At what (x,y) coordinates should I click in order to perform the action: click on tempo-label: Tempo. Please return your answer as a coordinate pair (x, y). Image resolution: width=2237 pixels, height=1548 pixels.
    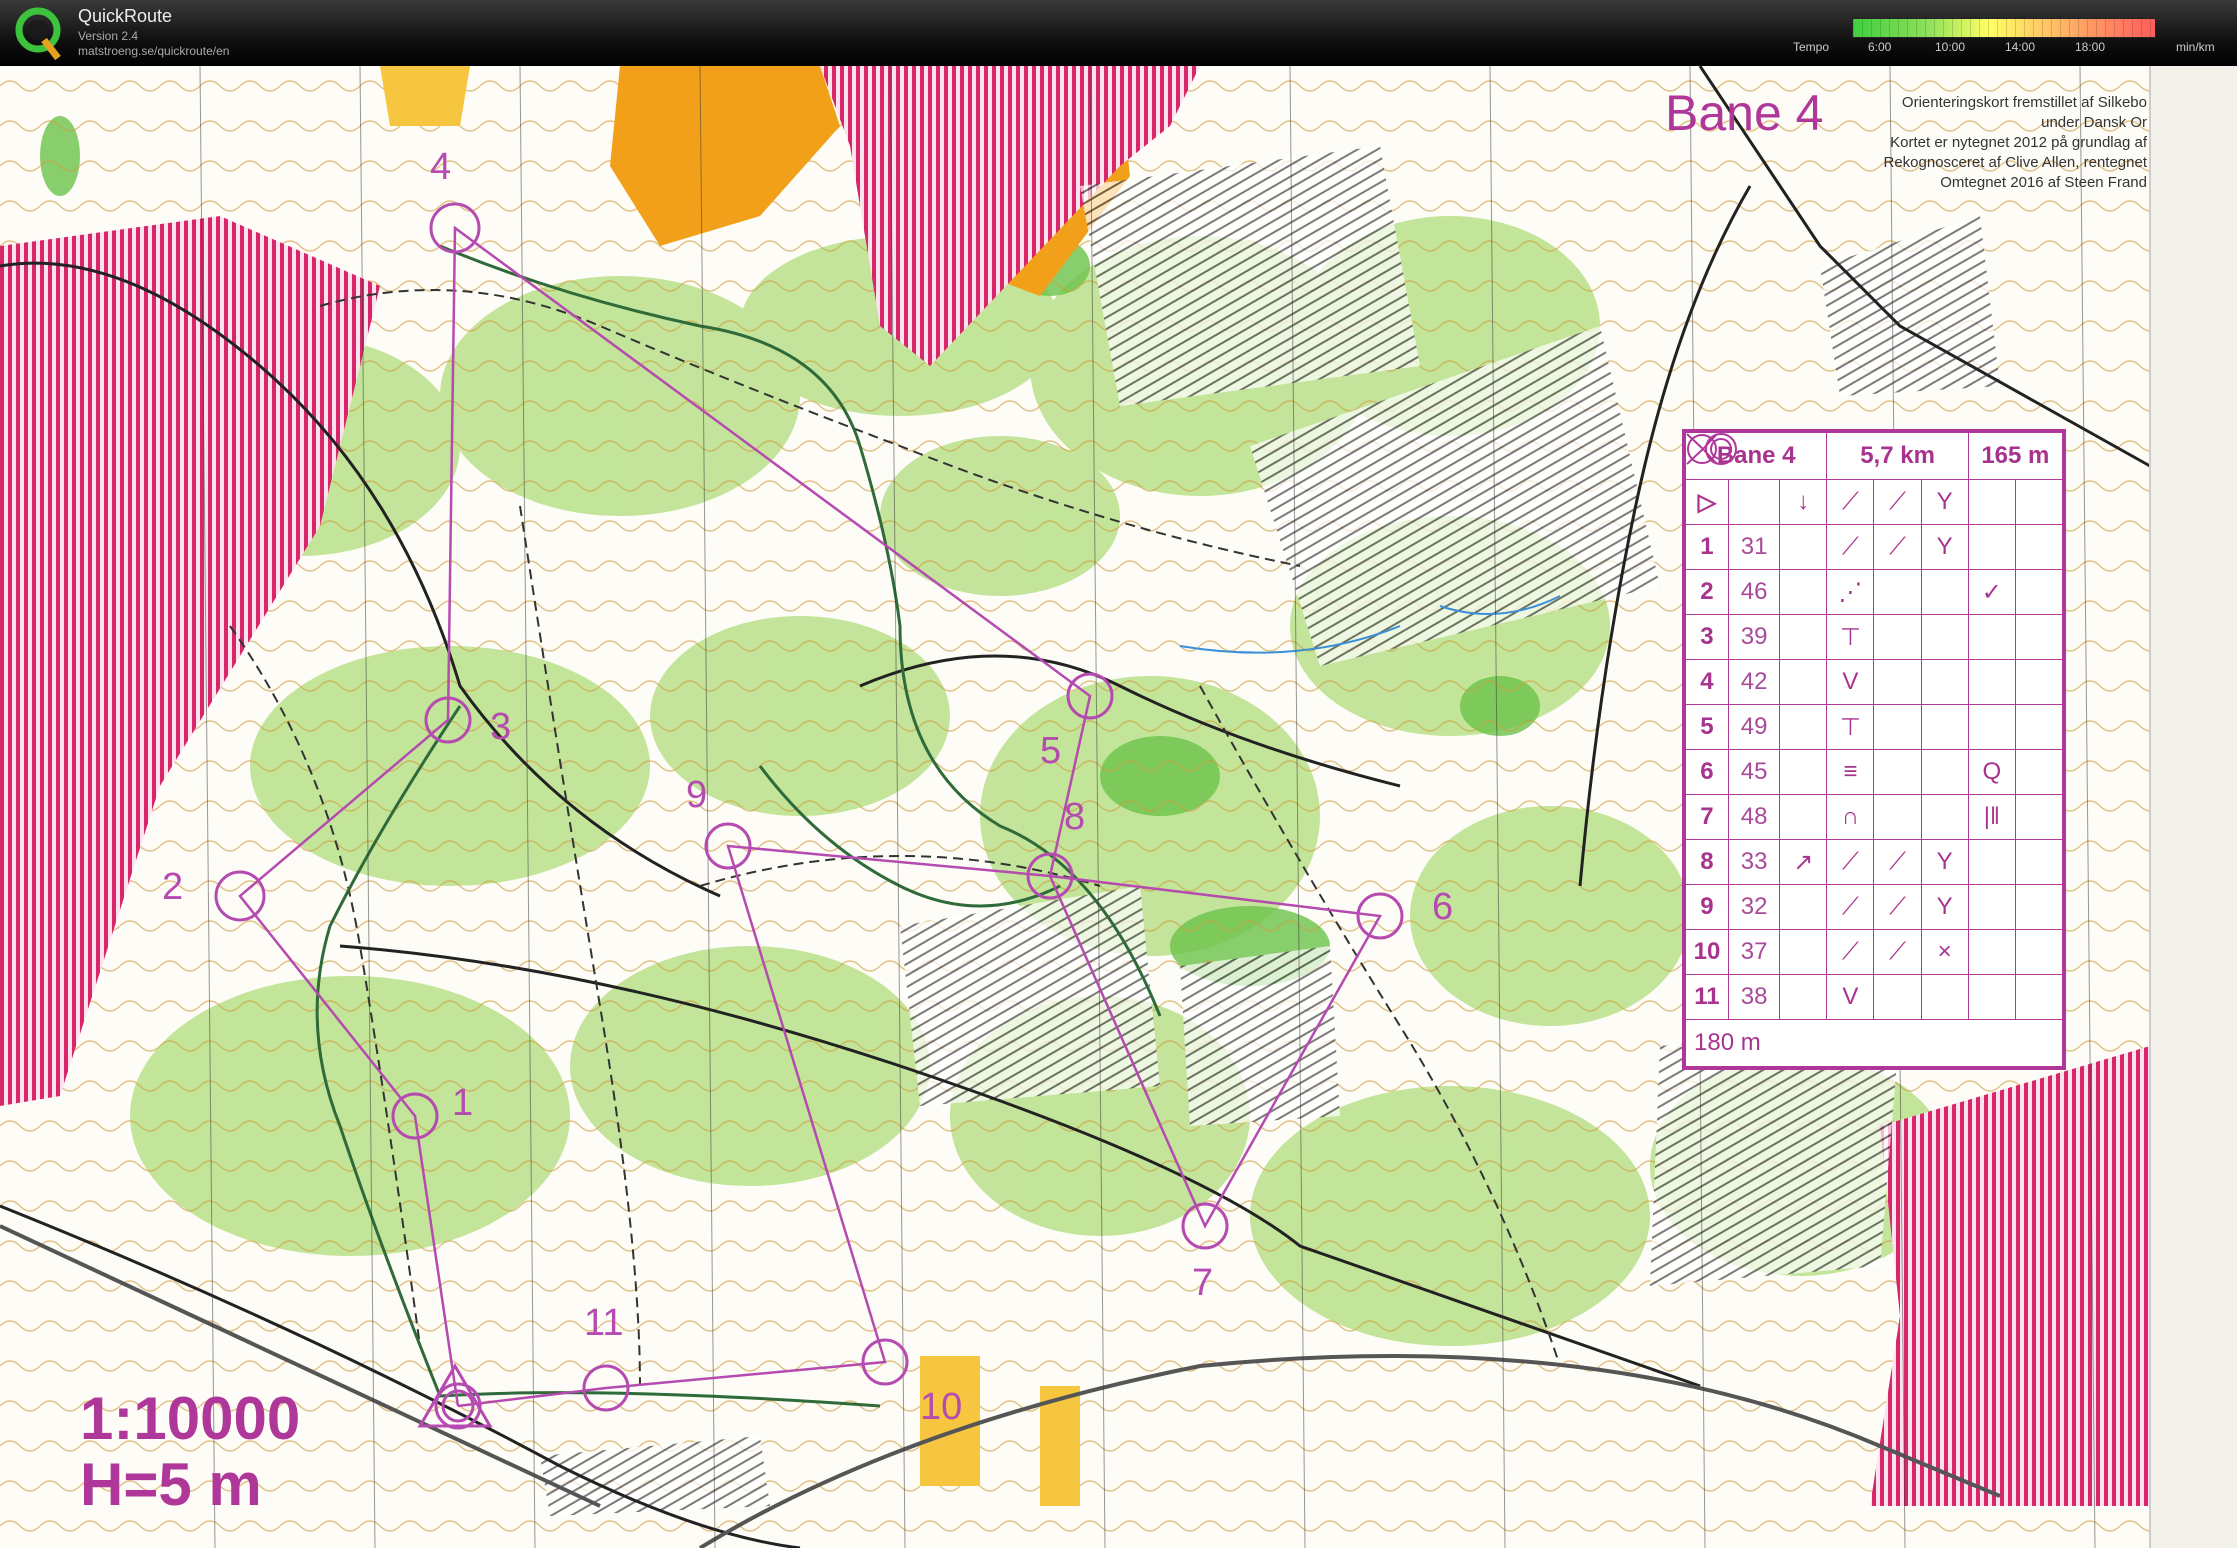
    Looking at the image, I should click on (1811, 47).